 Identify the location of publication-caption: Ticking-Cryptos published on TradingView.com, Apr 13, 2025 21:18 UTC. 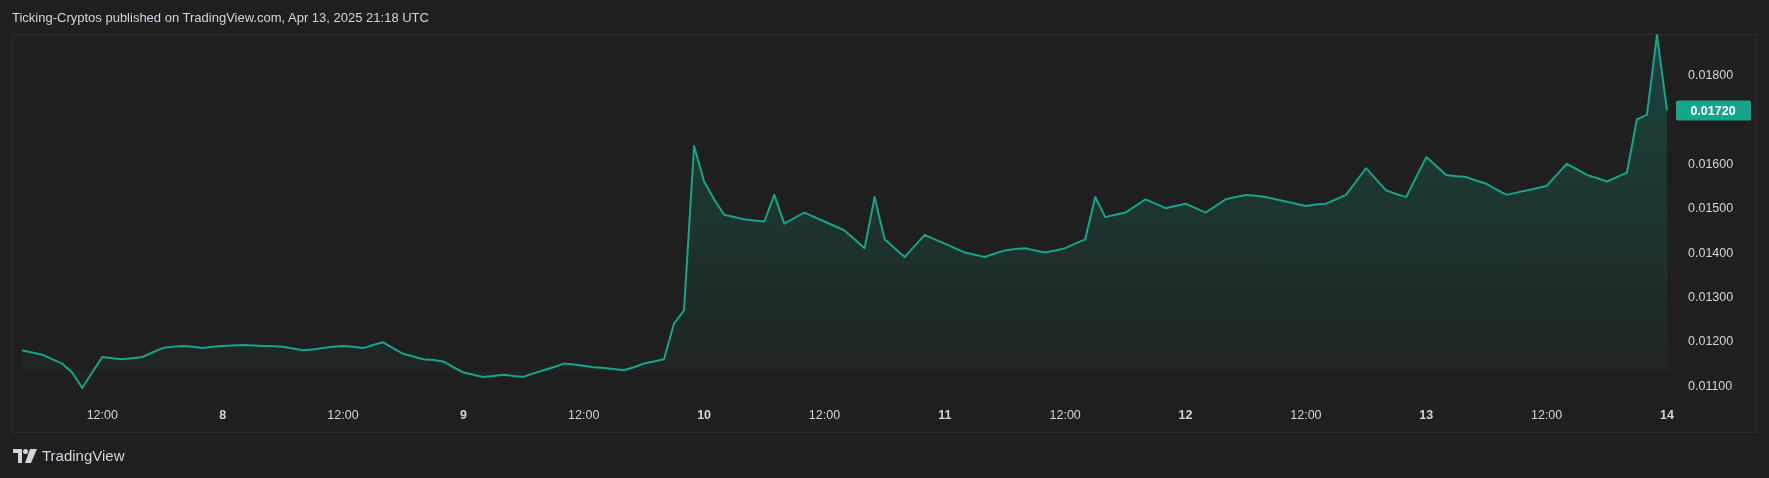
(220, 17).